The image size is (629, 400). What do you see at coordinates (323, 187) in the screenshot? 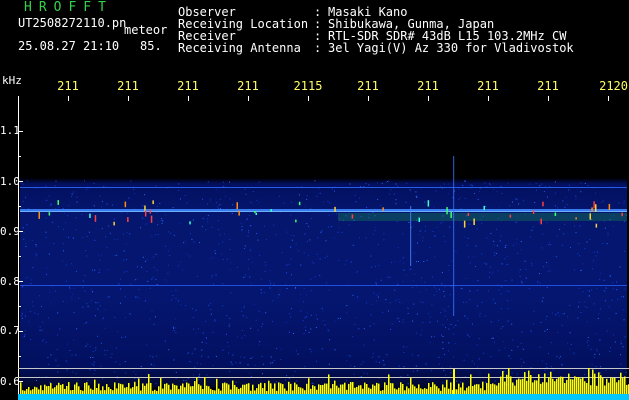
I see `carrier-line` at bounding box center [323, 187].